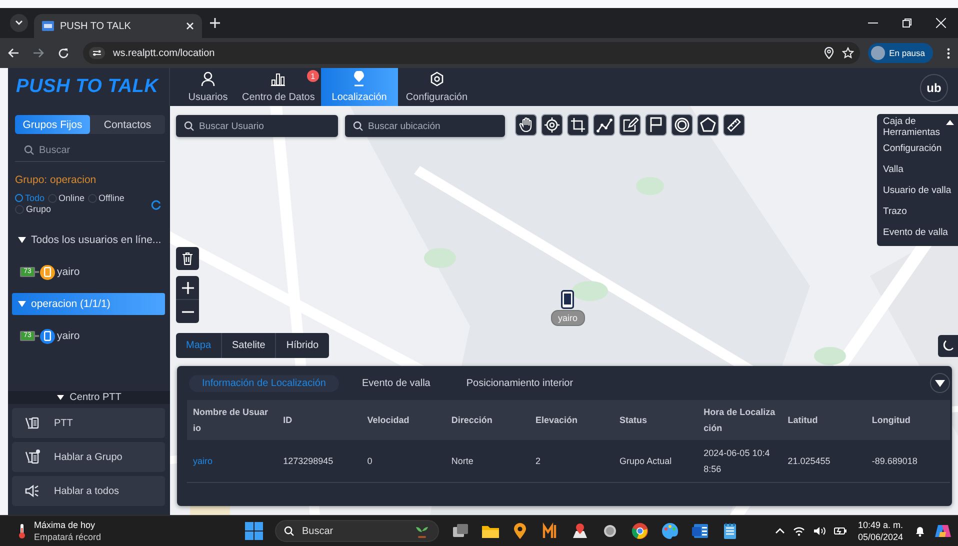  I want to click on forward-icon, so click(38, 53).